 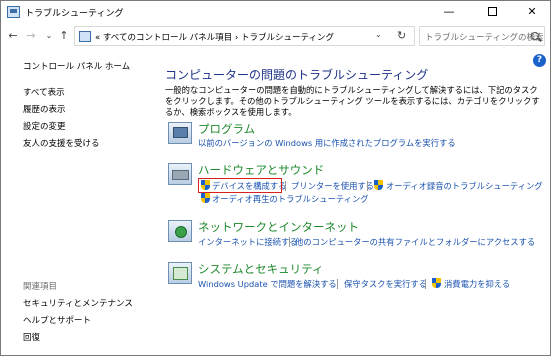 I want to click on close-button: ✕, so click(x=532, y=12).